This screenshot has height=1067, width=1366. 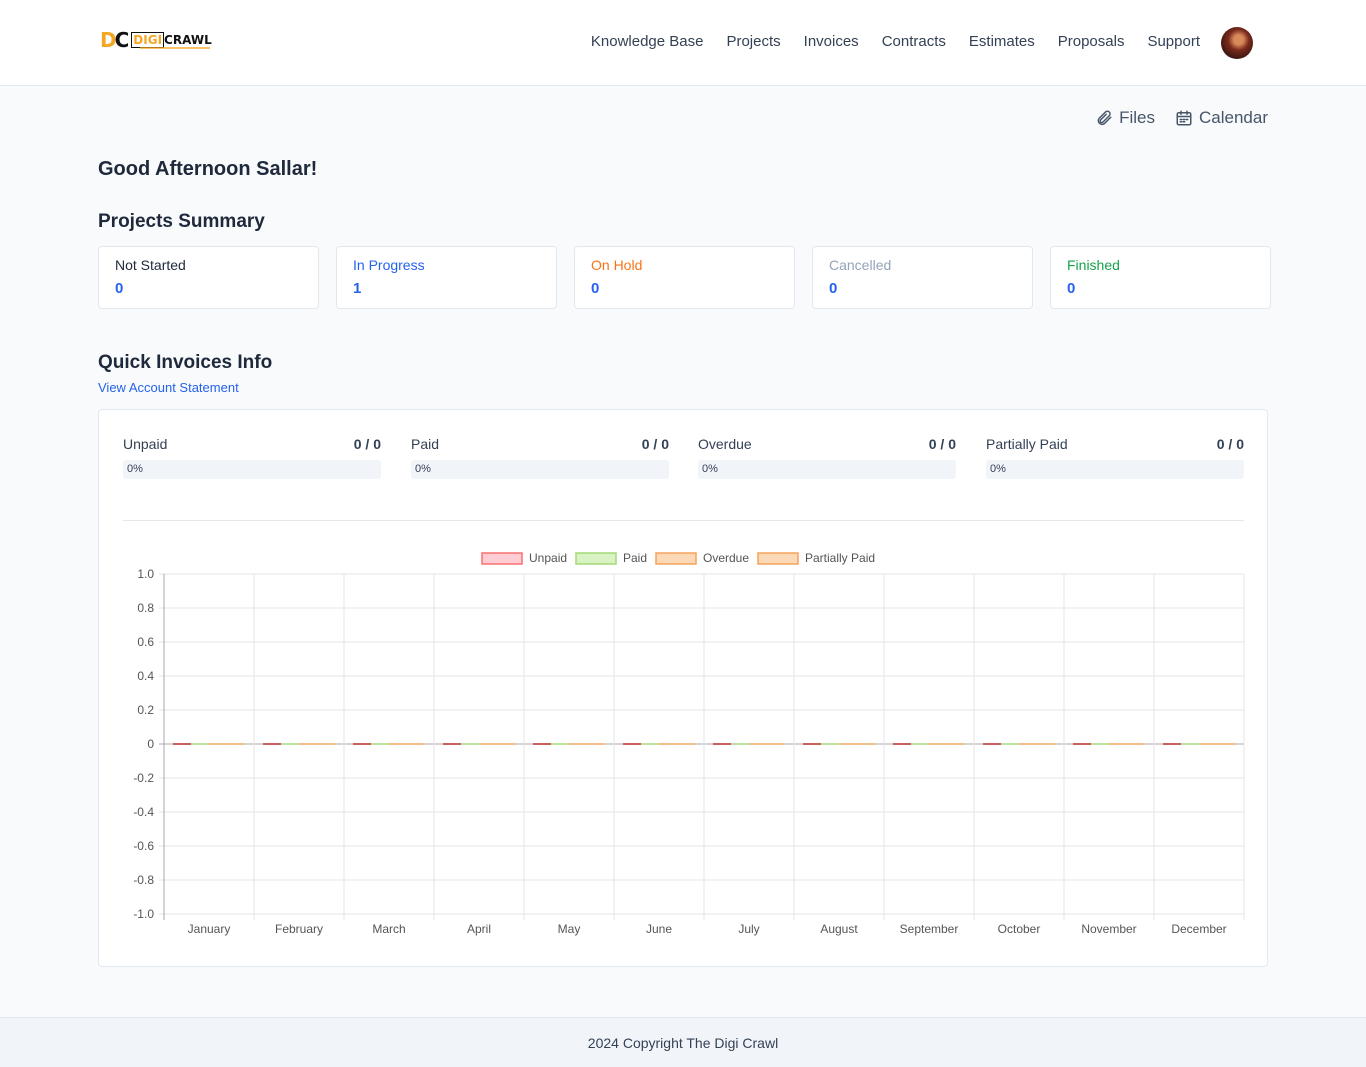 I want to click on x-tick-label: February, so click(x=299, y=929).